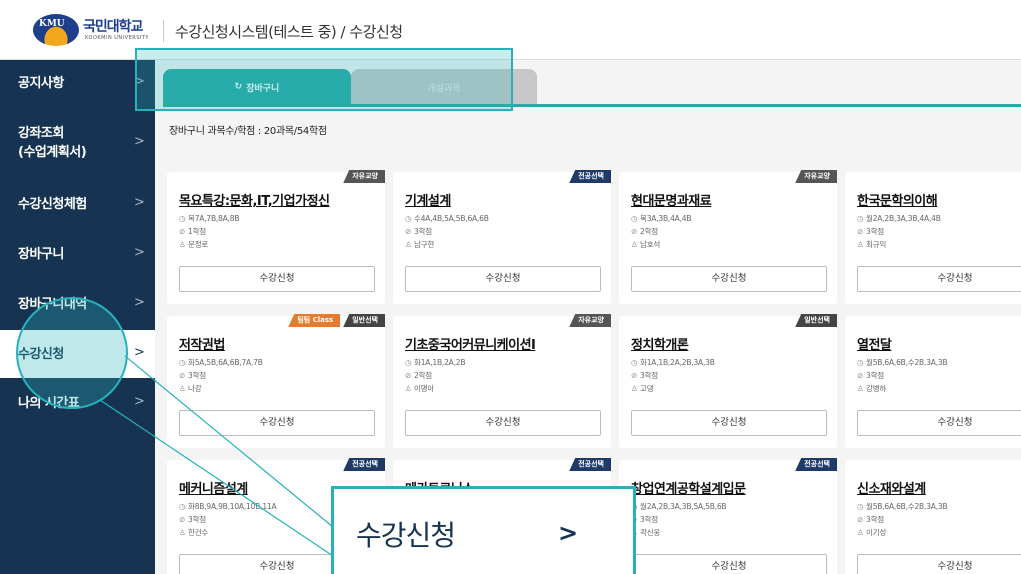 The width and height of the screenshot is (1021, 574). What do you see at coordinates (876, 388) in the screenshot?
I see `course-prof-text: 강병하` at bounding box center [876, 388].